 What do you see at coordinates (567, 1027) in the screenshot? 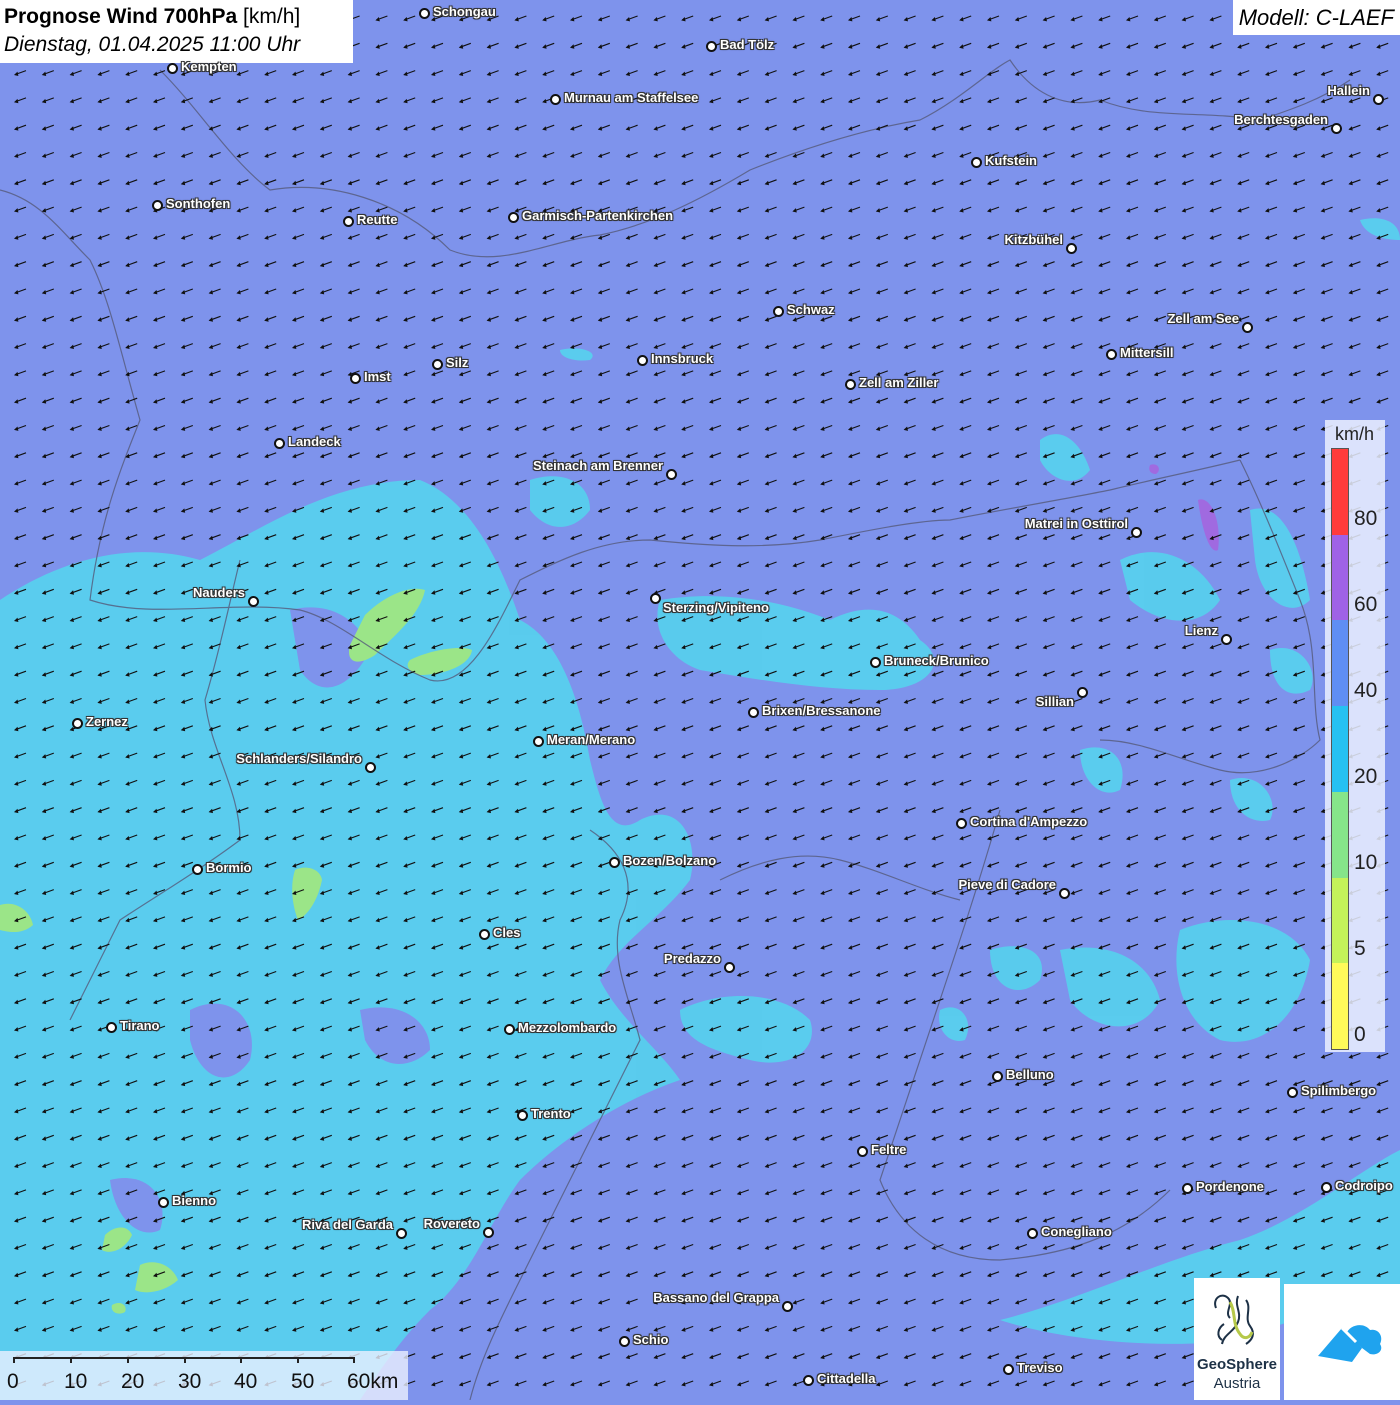
I see `city-label: Mezzolombardo` at bounding box center [567, 1027].